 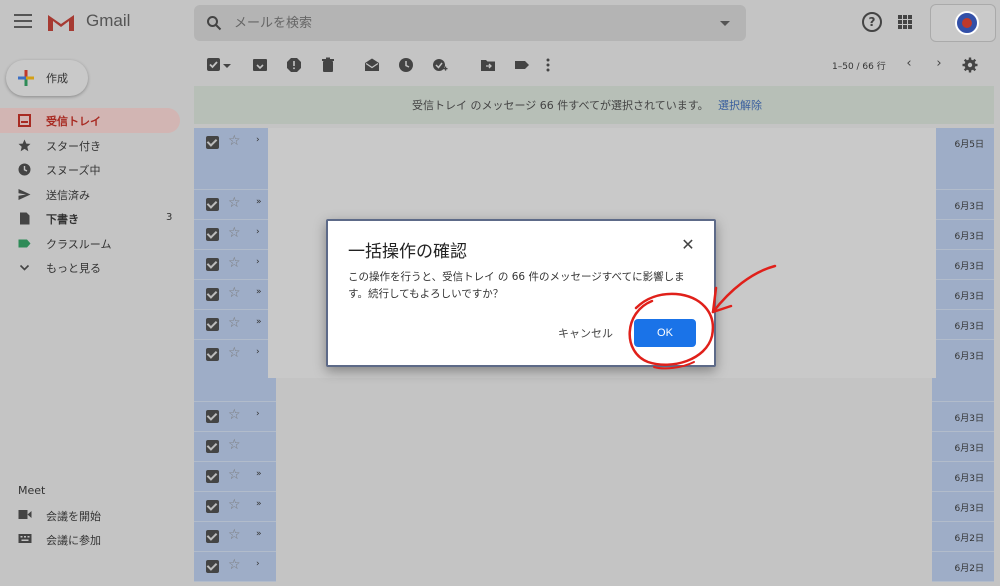 I want to click on ok-button: OK, so click(x=665, y=333).